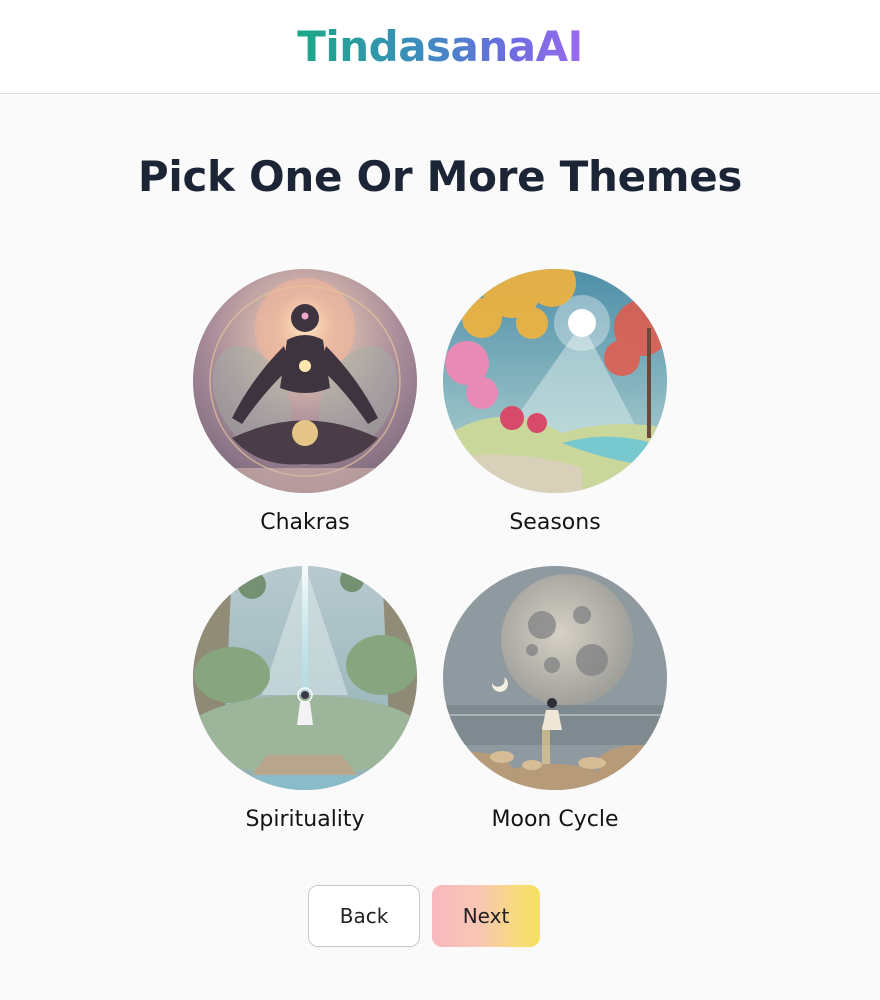 The height and width of the screenshot is (1000, 880). I want to click on next-button: Next, so click(486, 916).